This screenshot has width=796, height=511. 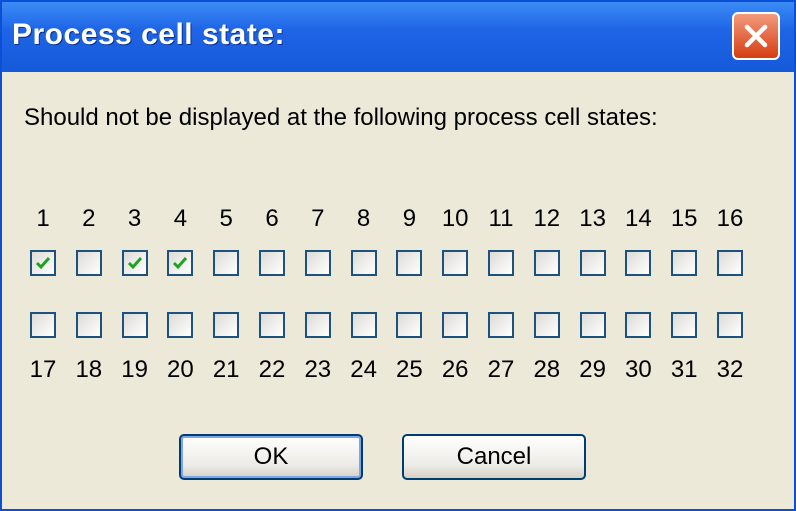 What do you see at coordinates (89, 218) in the screenshot?
I see `state-label: 2` at bounding box center [89, 218].